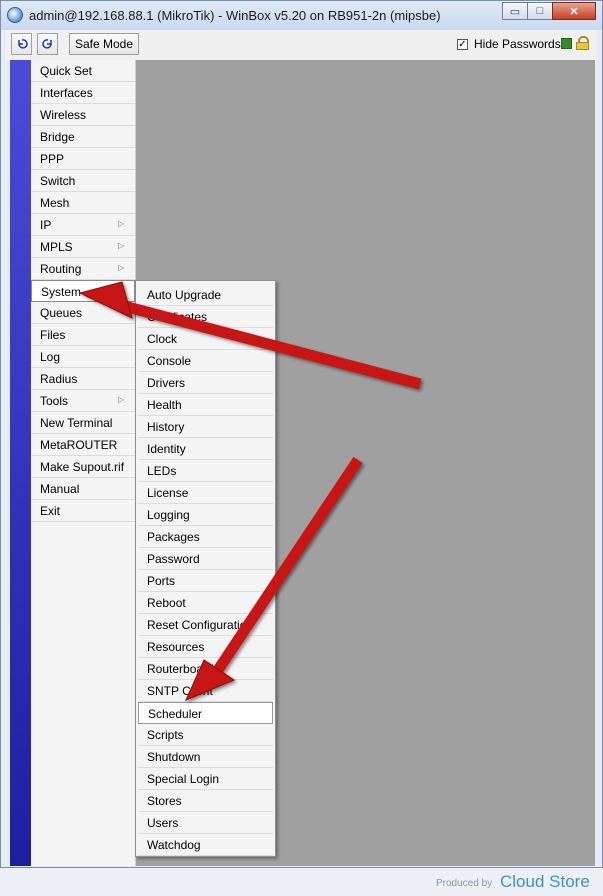 The image size is (603, 896). I want to click on submenu-item-label: Drivers, so click(166, 383).